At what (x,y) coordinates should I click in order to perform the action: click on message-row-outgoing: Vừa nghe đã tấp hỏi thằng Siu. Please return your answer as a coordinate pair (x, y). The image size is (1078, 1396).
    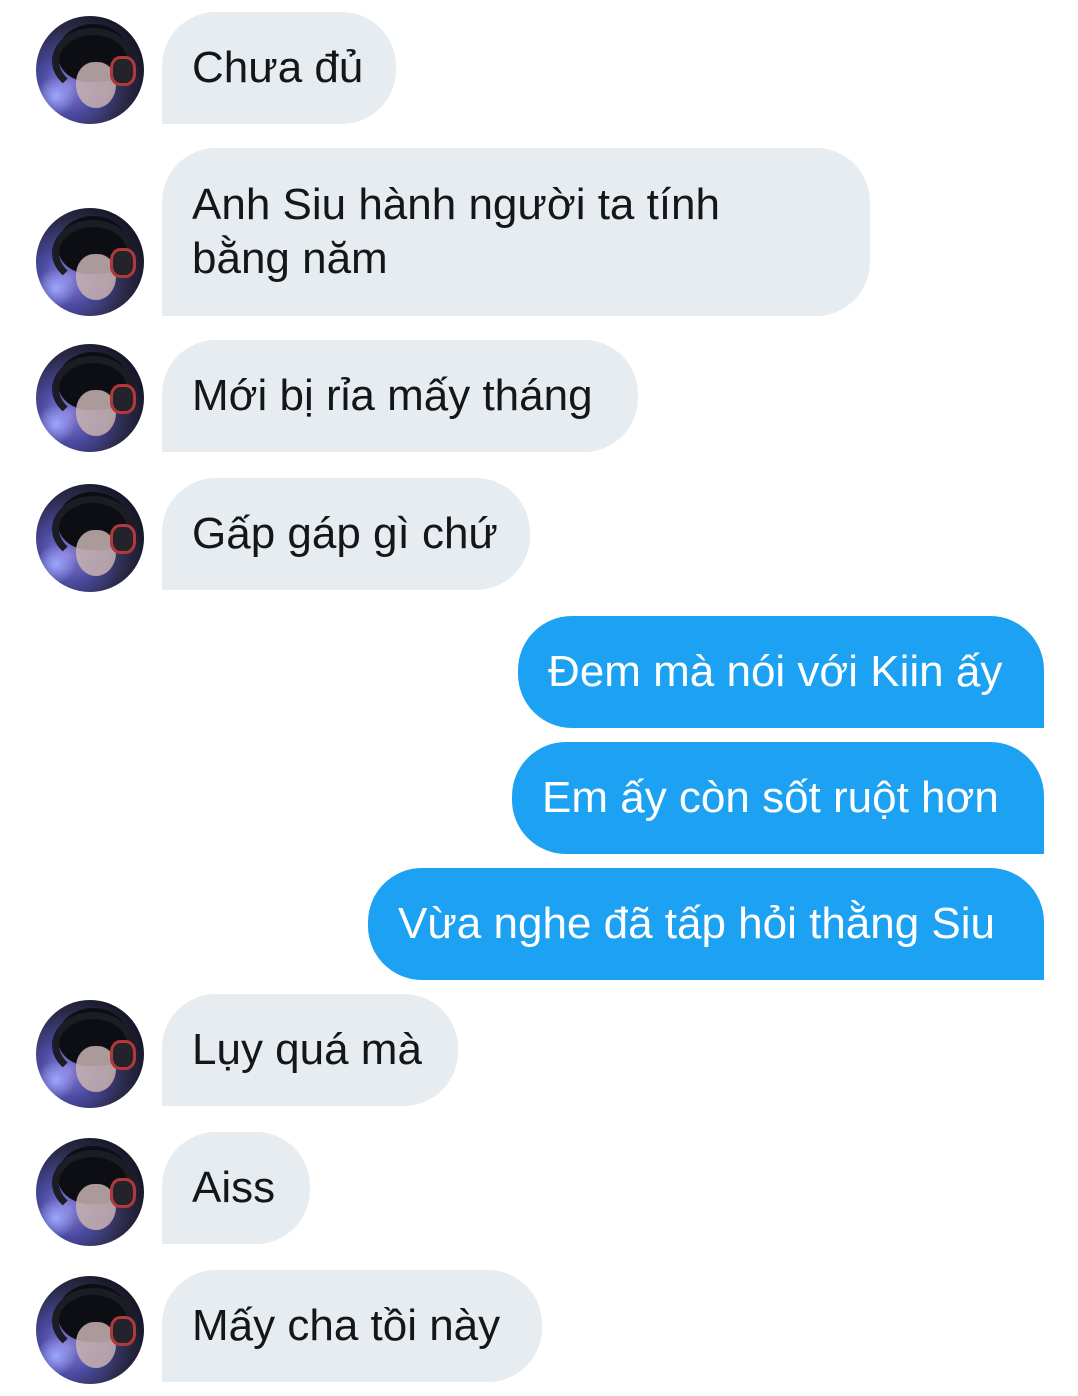
    Looking at the image, I should click on (539, 924).